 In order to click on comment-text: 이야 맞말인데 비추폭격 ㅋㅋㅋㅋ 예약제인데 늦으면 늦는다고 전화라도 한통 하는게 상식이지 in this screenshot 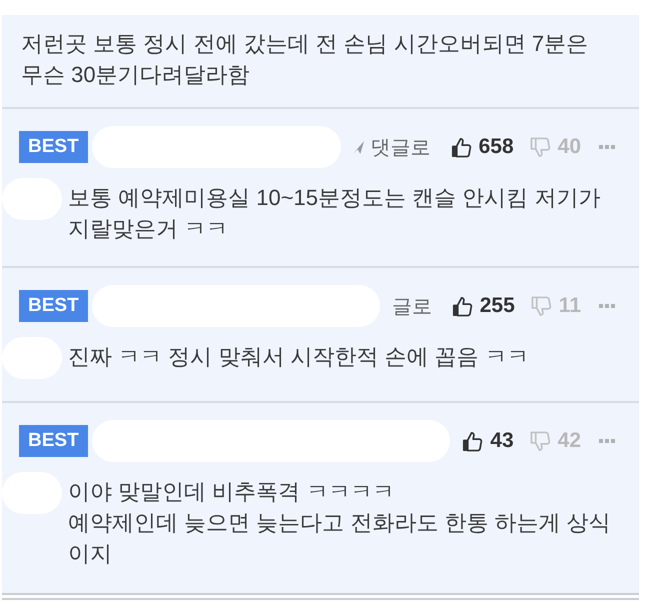, I will do `click(340, 523)`.